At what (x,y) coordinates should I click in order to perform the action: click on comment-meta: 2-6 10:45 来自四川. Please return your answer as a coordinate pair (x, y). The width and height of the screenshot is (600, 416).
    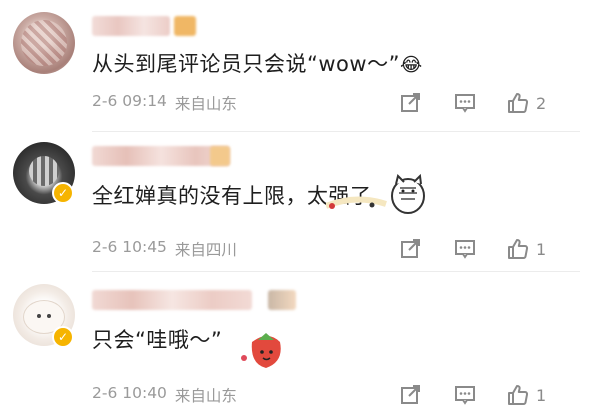
    Looking at the image, I should click on (164, 249).